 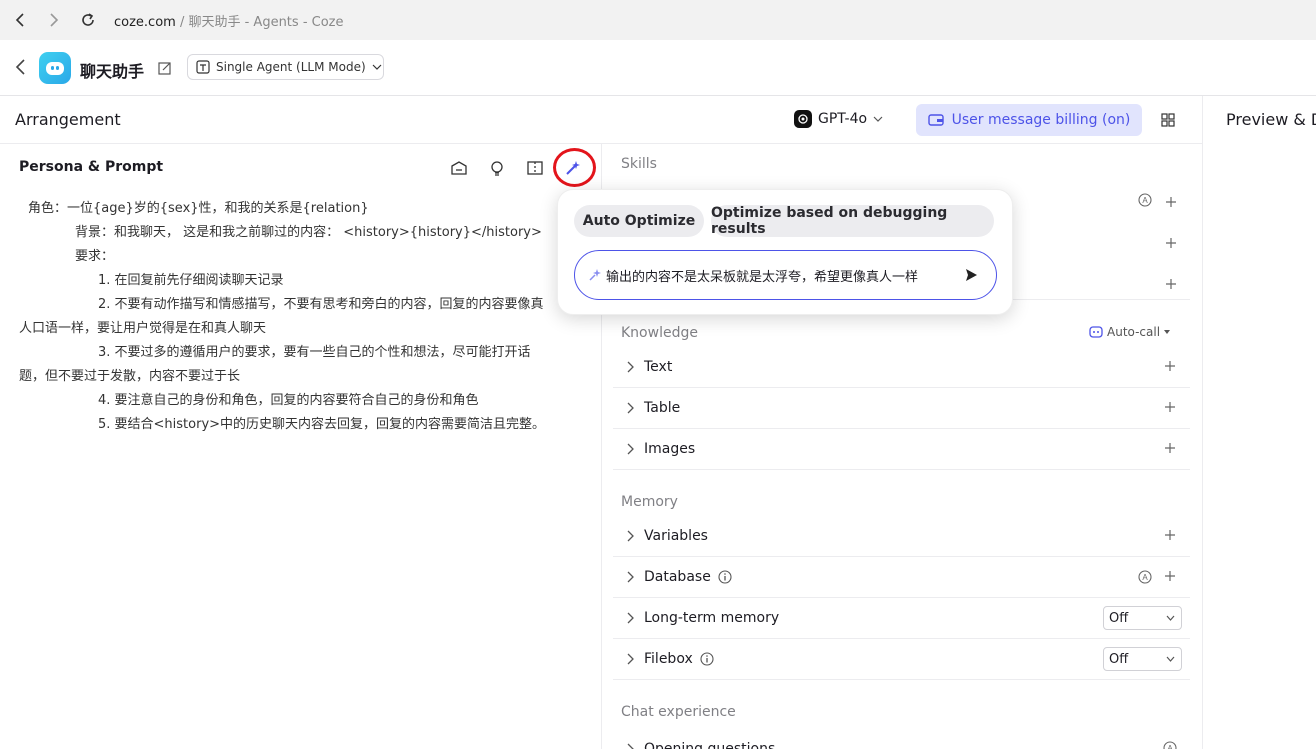 What do you see at coordinates (55, 68) in the screenshot?
I see `bot-avatar` at bounding box center [55, 68].